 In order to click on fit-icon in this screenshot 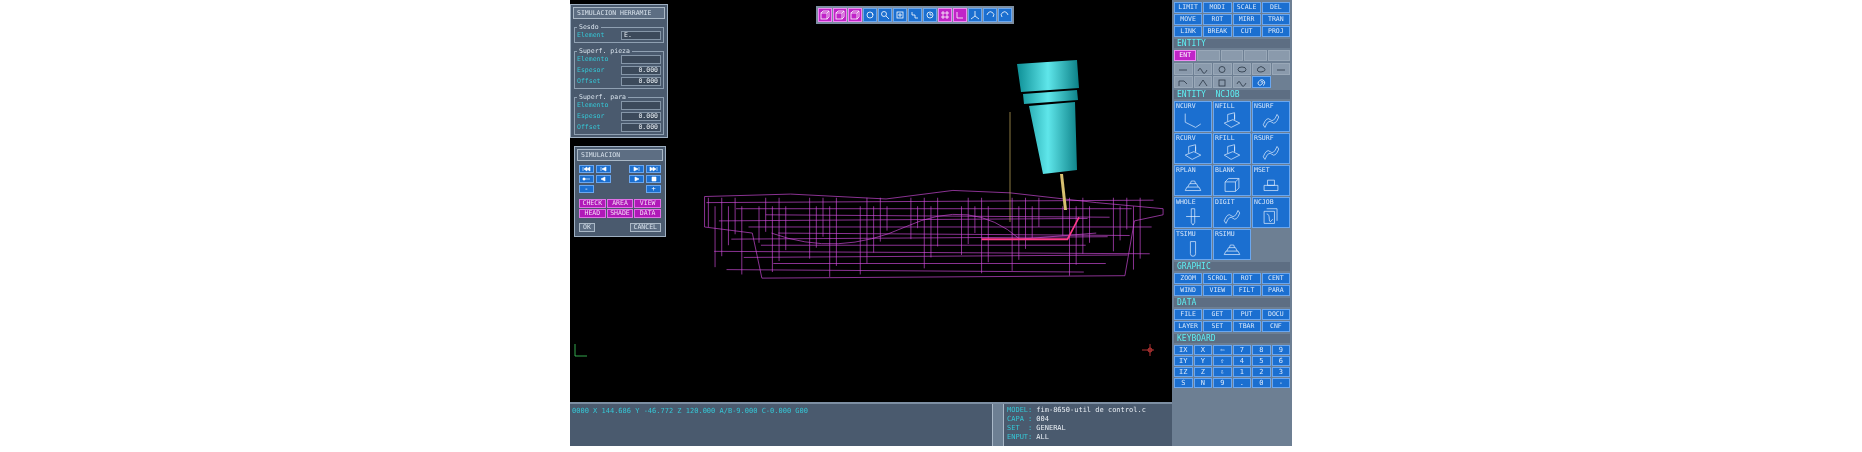, I will do `click(900, 15)`.